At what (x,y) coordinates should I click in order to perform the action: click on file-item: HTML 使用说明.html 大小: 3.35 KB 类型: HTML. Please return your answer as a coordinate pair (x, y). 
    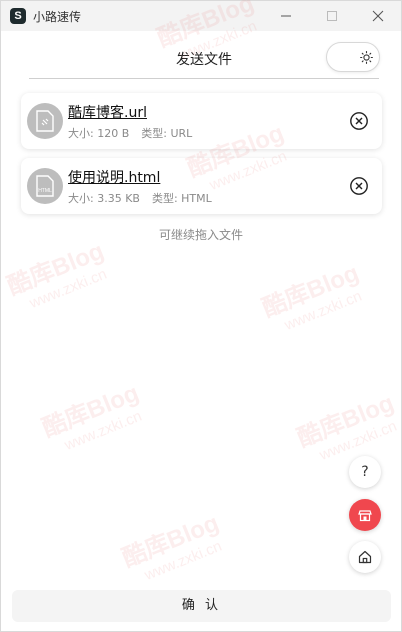
    Looking at the image, I should click on (201, 186).